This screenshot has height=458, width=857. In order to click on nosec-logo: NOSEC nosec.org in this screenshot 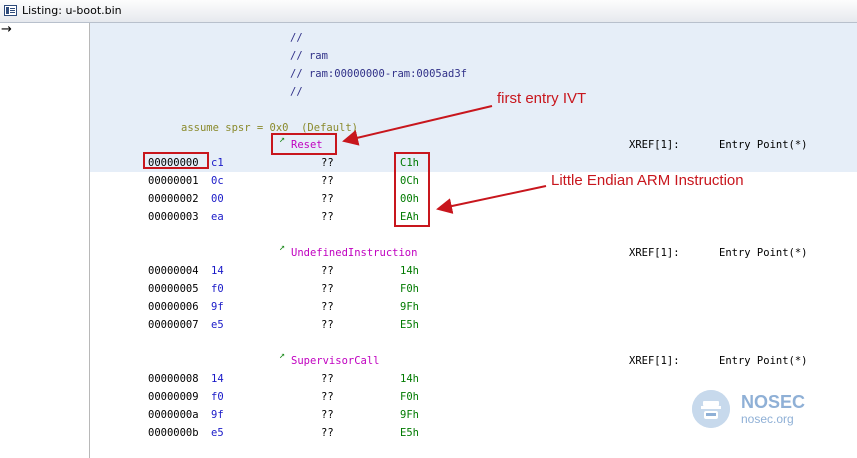, I will do `click(752, 410)`.